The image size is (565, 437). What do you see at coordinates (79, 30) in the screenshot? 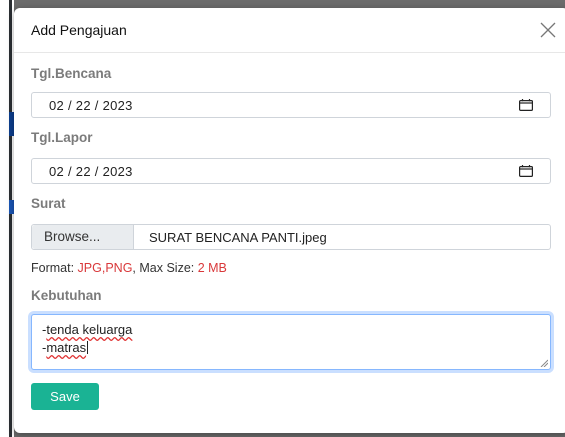
I see `modal-title: Add Pengajuan` at bounding box center [79, 30].